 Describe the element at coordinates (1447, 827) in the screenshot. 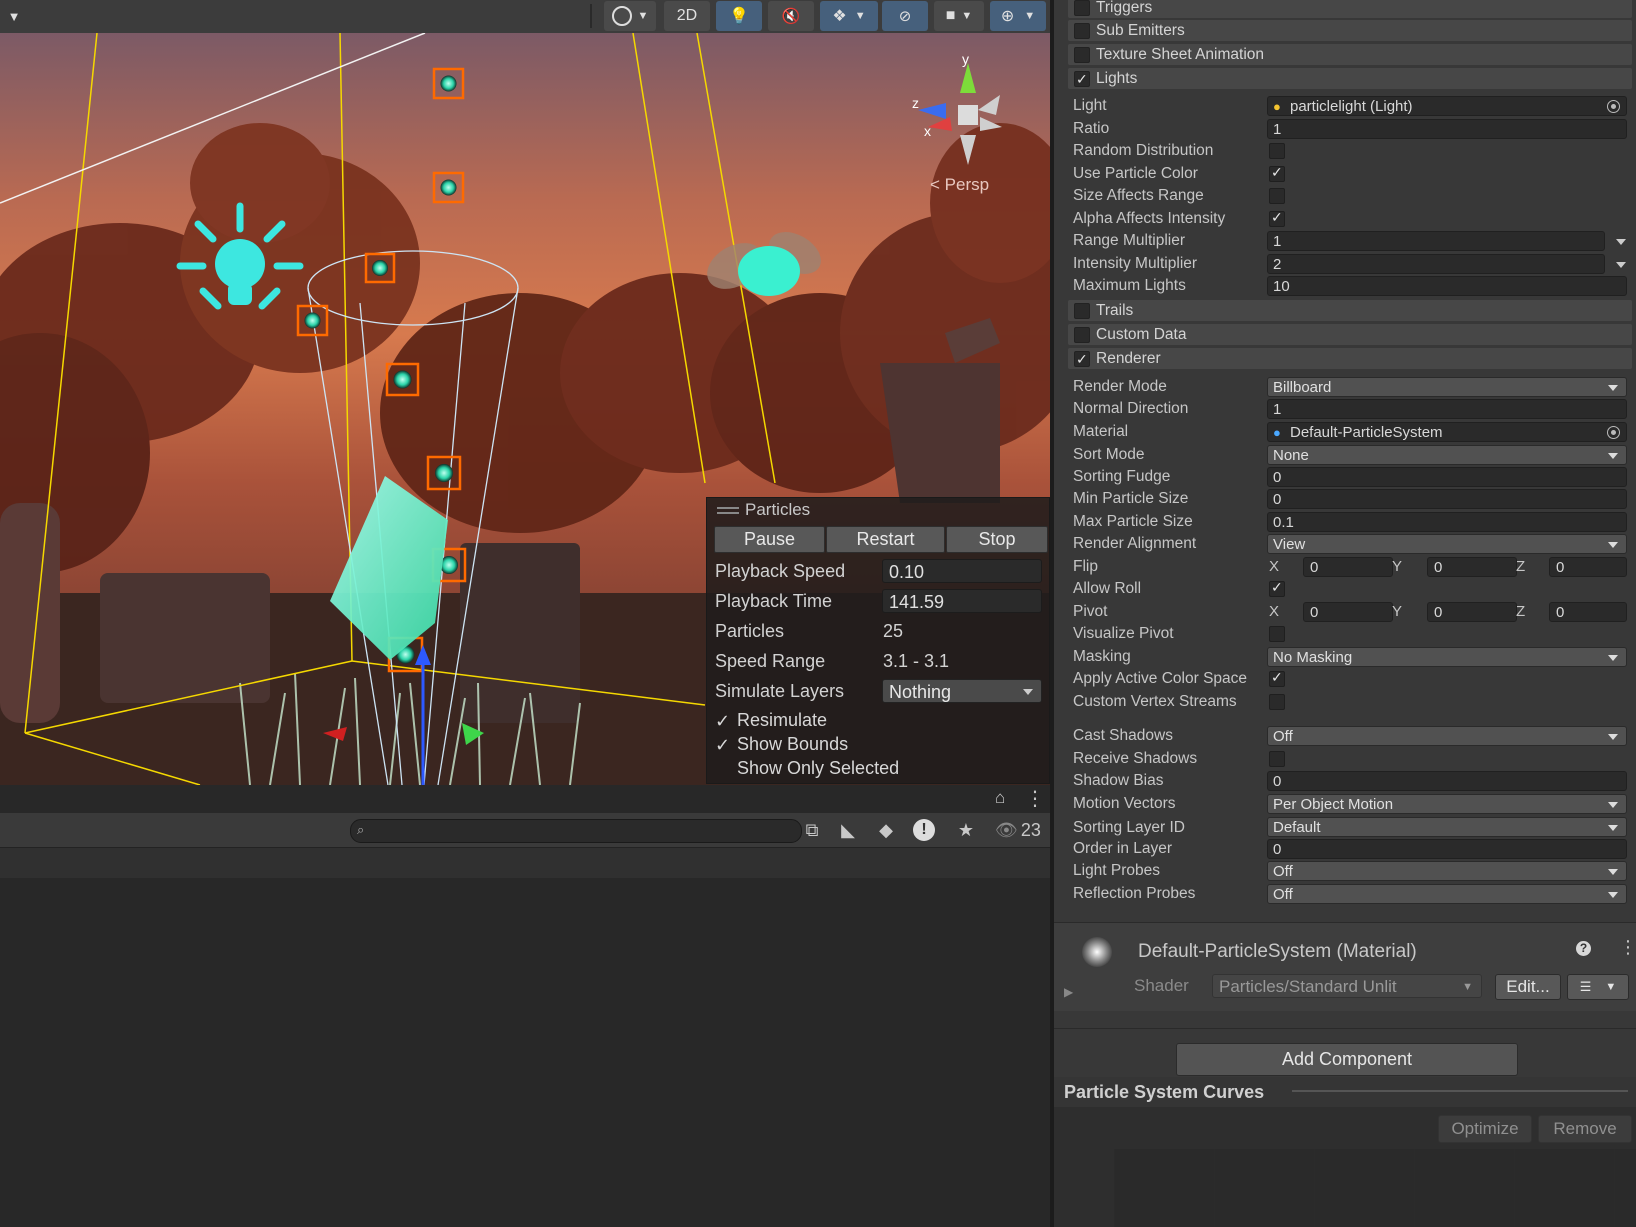

I see `sorting-layer-id-dropdown: Default` at that location.